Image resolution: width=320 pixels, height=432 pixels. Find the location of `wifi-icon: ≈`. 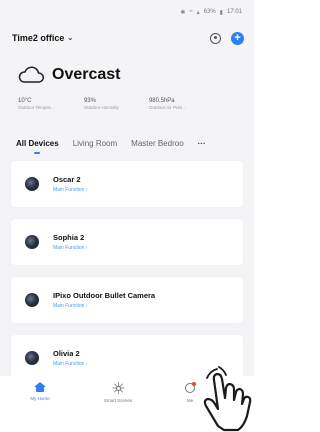

wifi-icon: ≈ is located at coordinates (191, 12).